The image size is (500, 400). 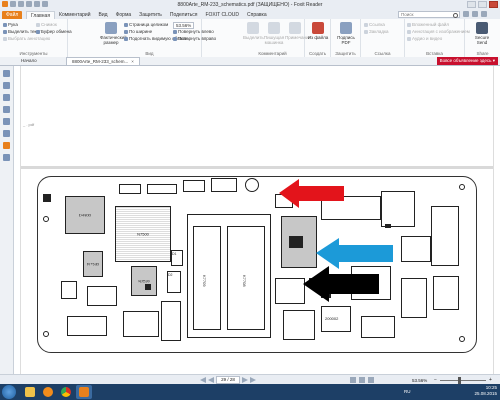 I want to click on system-clock: 10:25 25.08.2015, so click(x=485, y=391).